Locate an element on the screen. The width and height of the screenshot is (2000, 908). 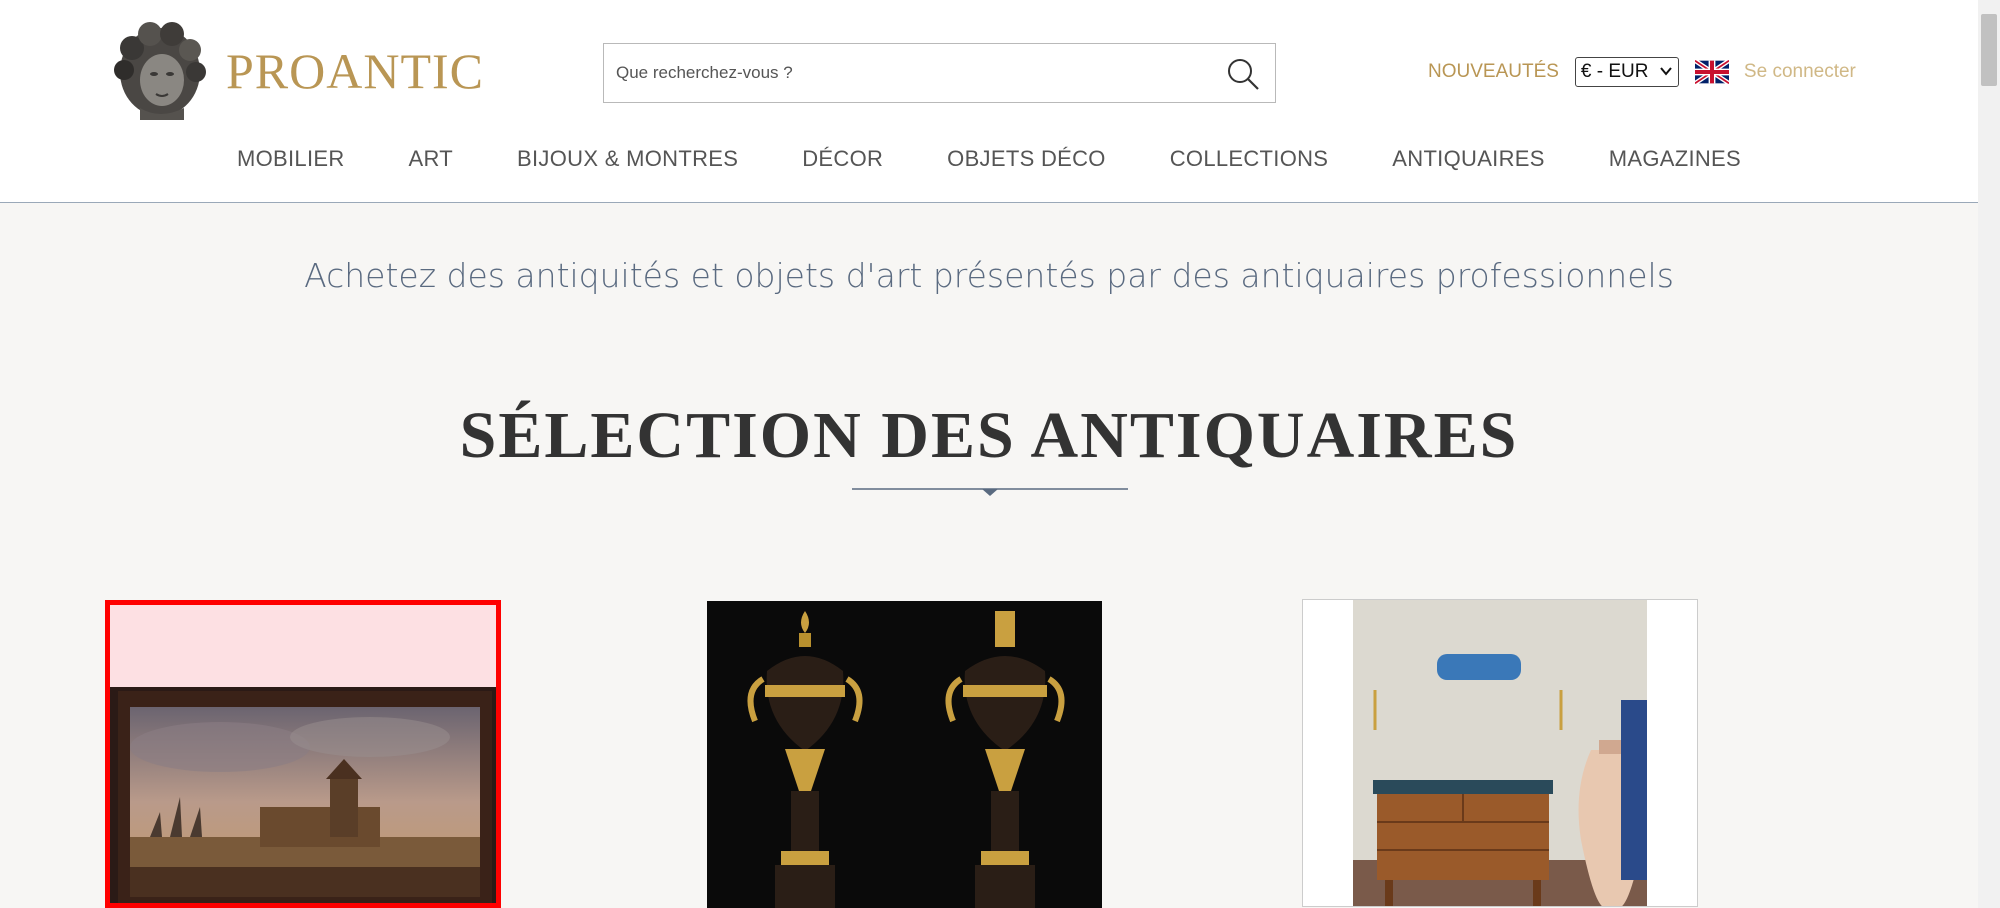
title-divider is located at coordinates (990, 492).